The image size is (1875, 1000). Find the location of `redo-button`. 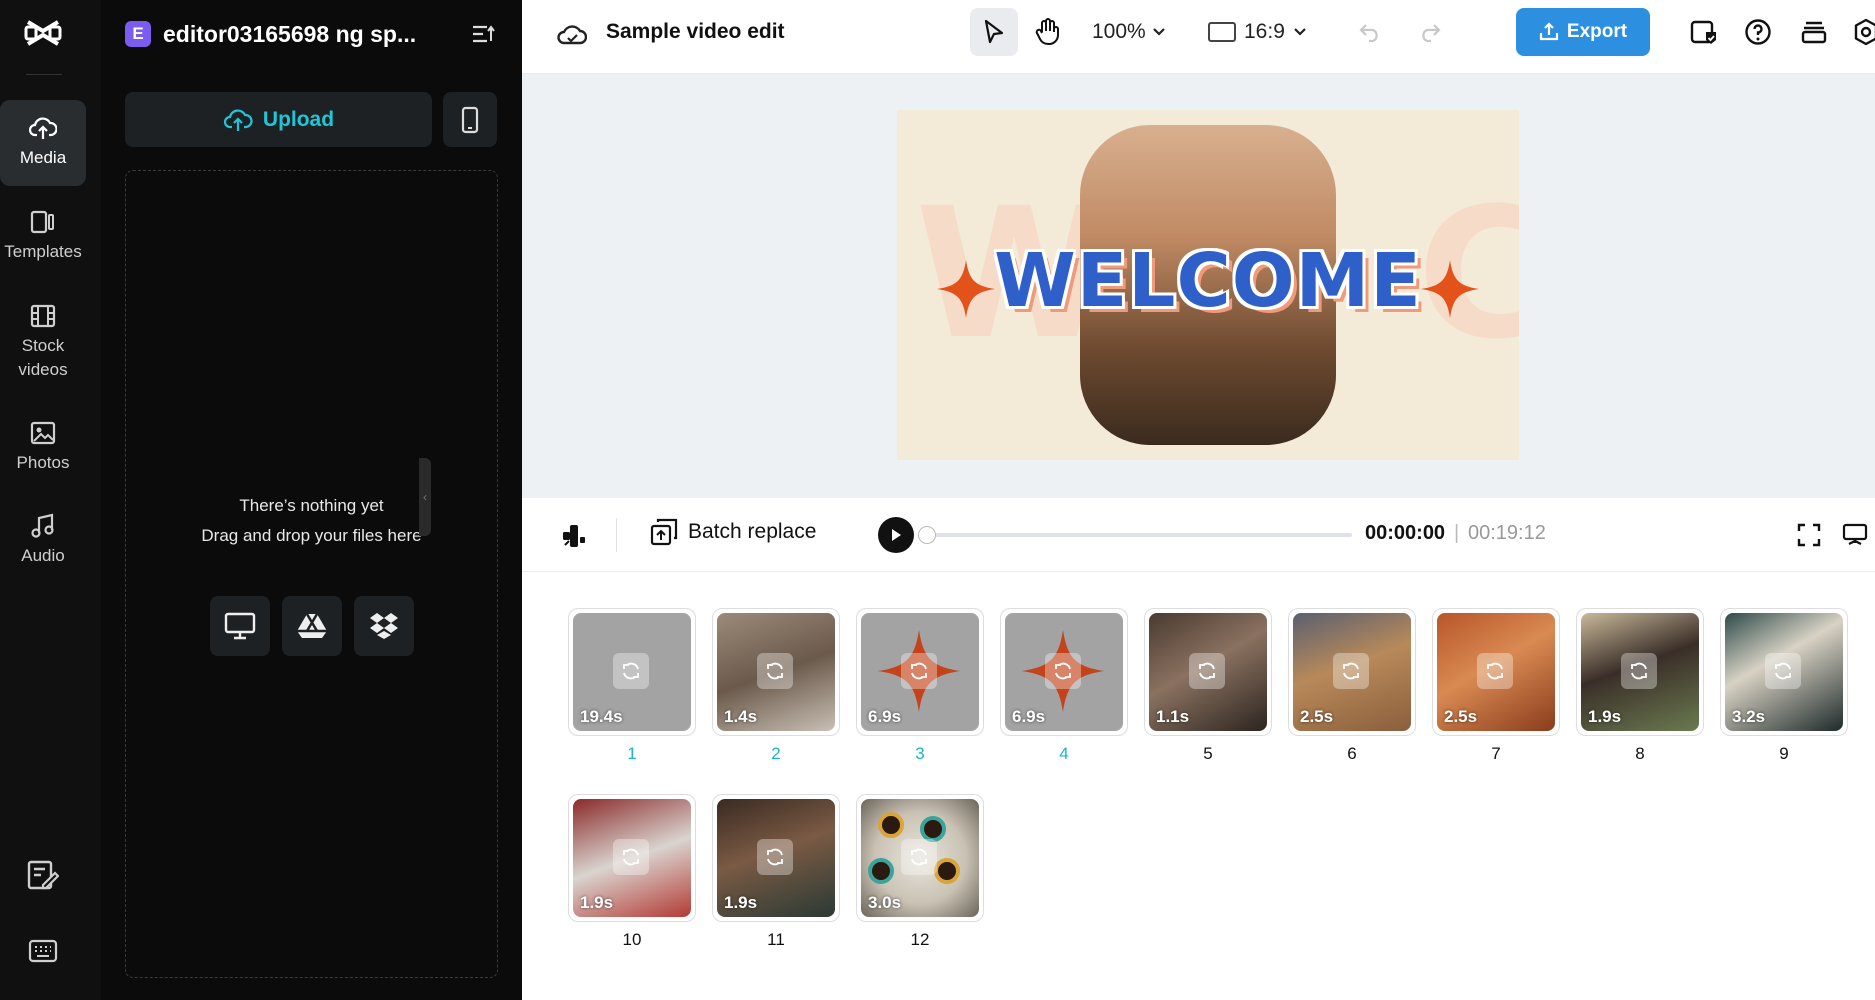

redo-button is located at coordinates (1430, 32).